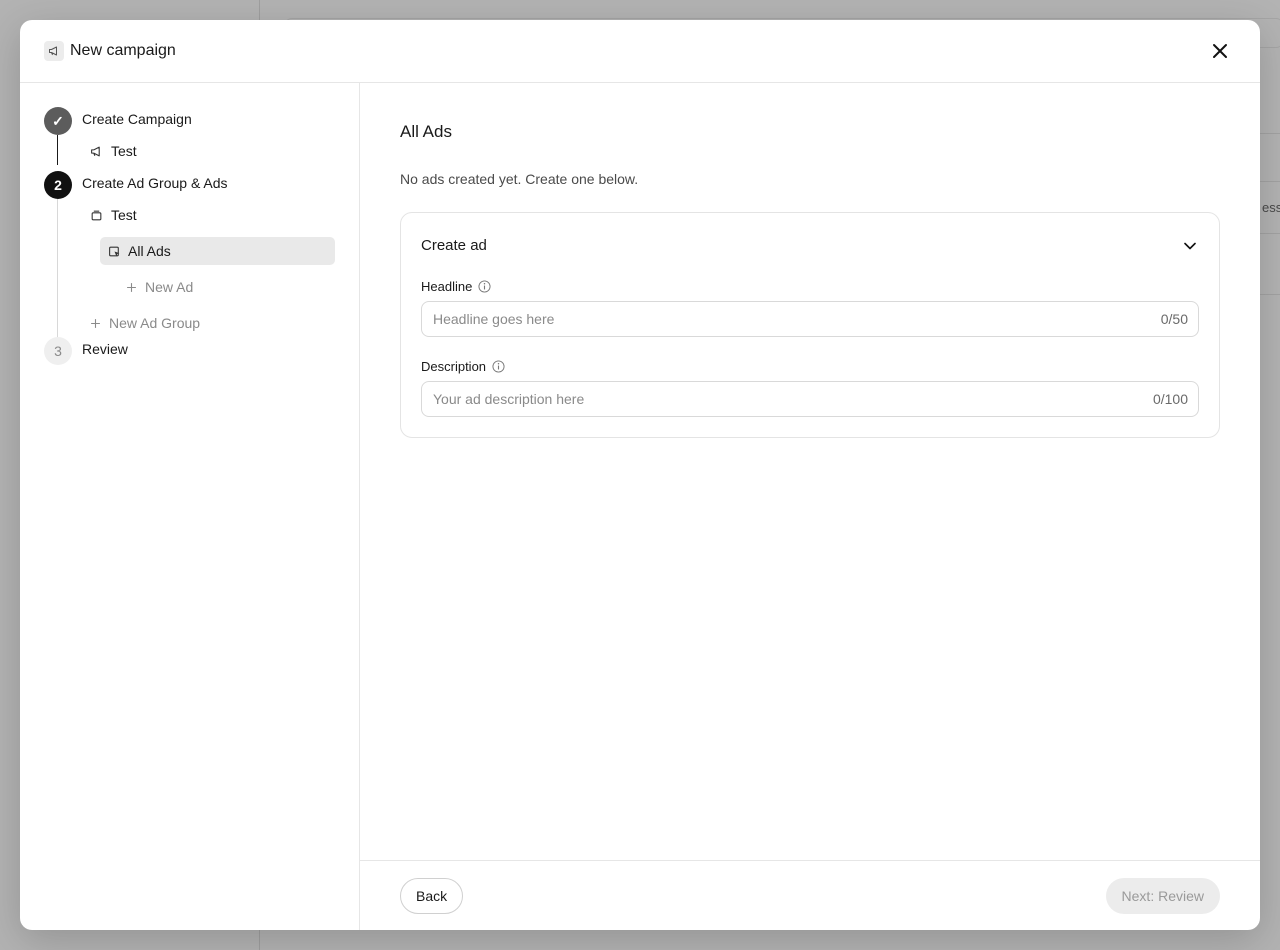 Image resolution: width=1280 pixels, height=950 pixels. I want to click on step-2-number: 2, so click(58, 185).